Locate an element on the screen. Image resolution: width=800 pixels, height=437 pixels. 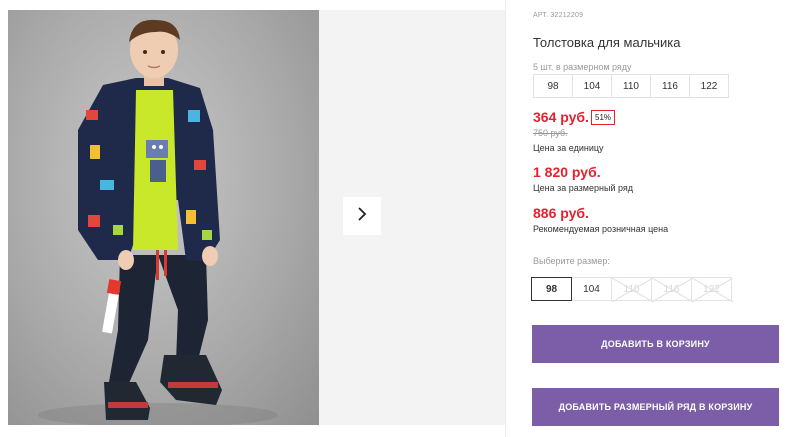
discount-badge: 51% is located at coordinates (603, 117).